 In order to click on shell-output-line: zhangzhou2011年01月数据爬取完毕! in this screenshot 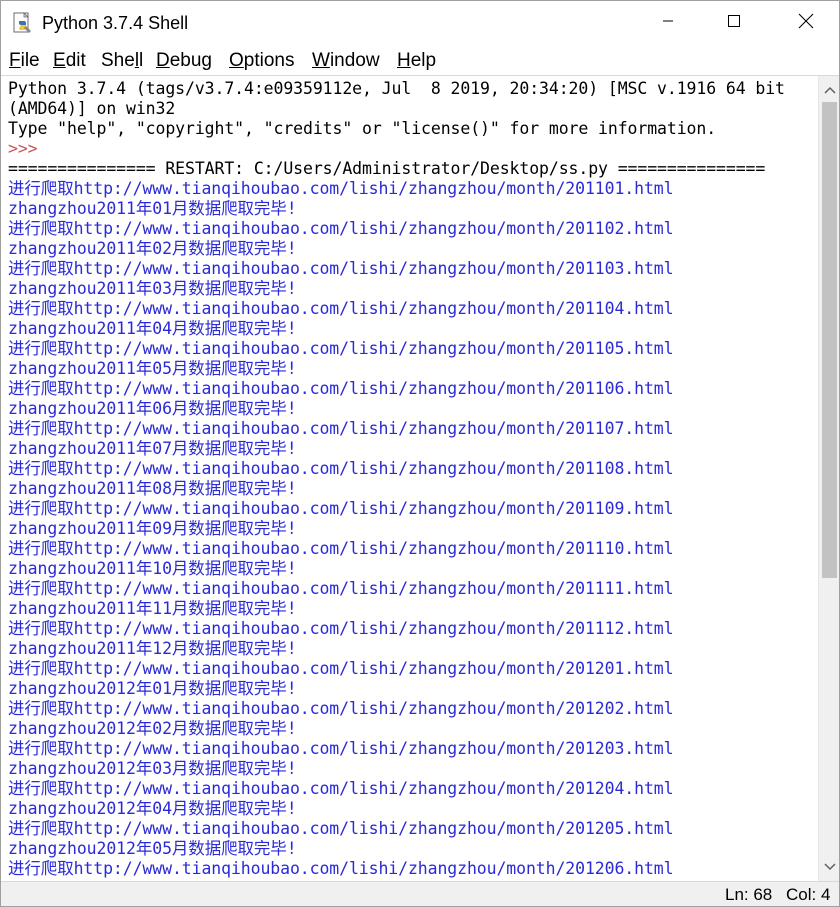, I will do `click(152, 208)`.